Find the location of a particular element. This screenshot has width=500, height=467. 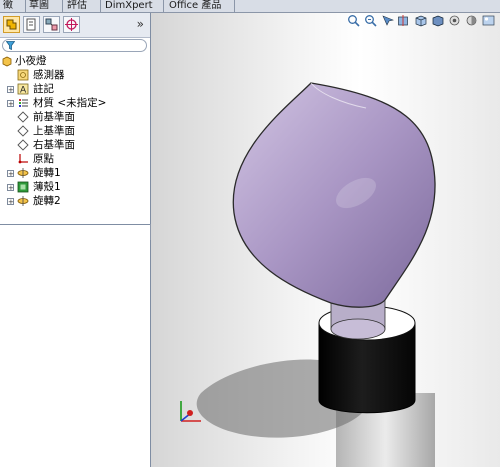

panel-collapse-button: » is located at coordinates (140, 24).